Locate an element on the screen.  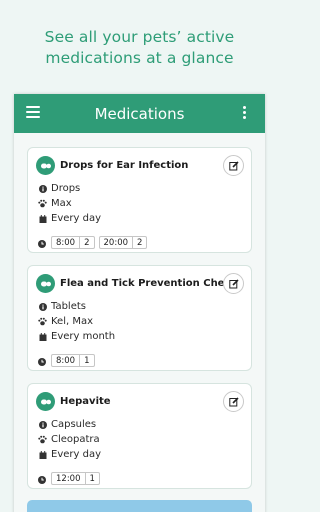
medication-name: Drops for Ear Infection is located at coordinates (124, 165).